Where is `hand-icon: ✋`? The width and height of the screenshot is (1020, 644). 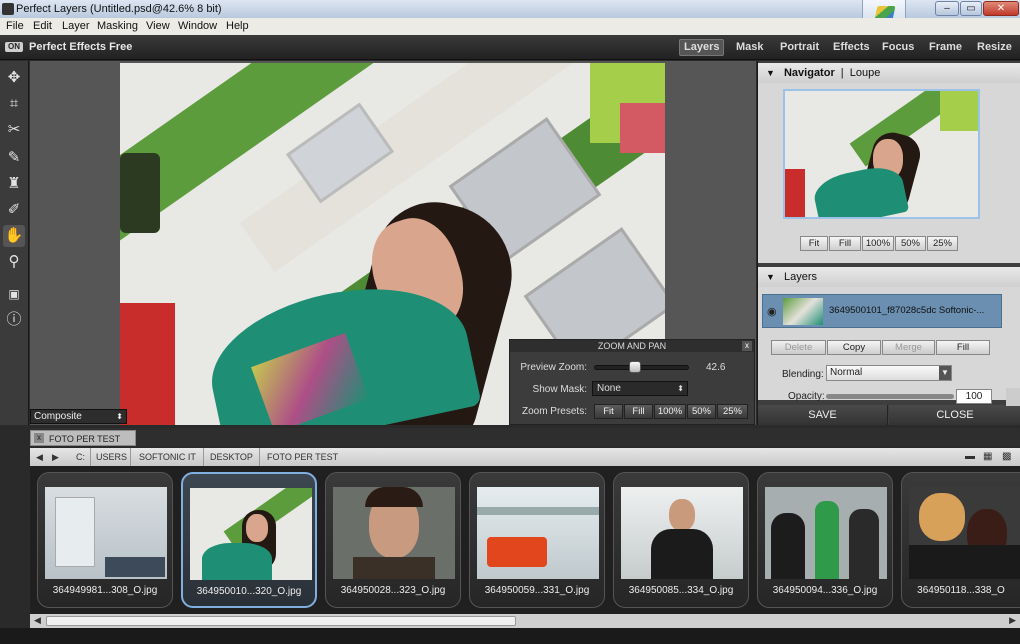 hand-icon: ✋ is located at coordinates (14, 236).